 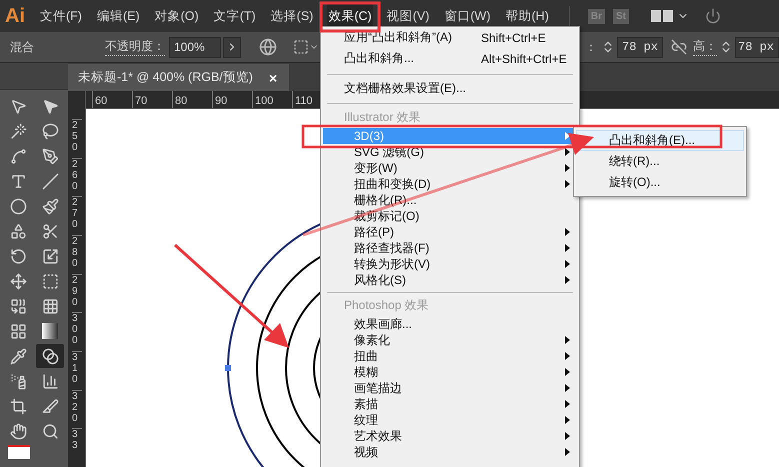 I want to click on ruler-label: 320, so click(x=77, y=409).